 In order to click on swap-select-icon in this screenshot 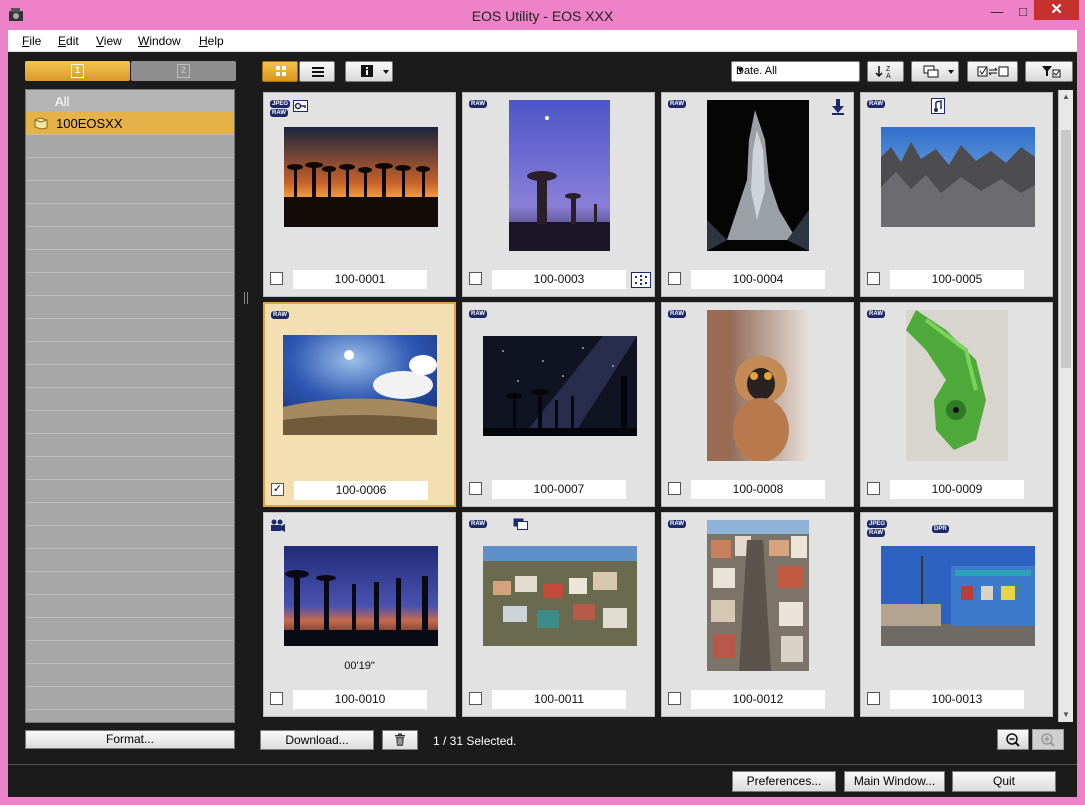, I will do `click(993, 71)`.